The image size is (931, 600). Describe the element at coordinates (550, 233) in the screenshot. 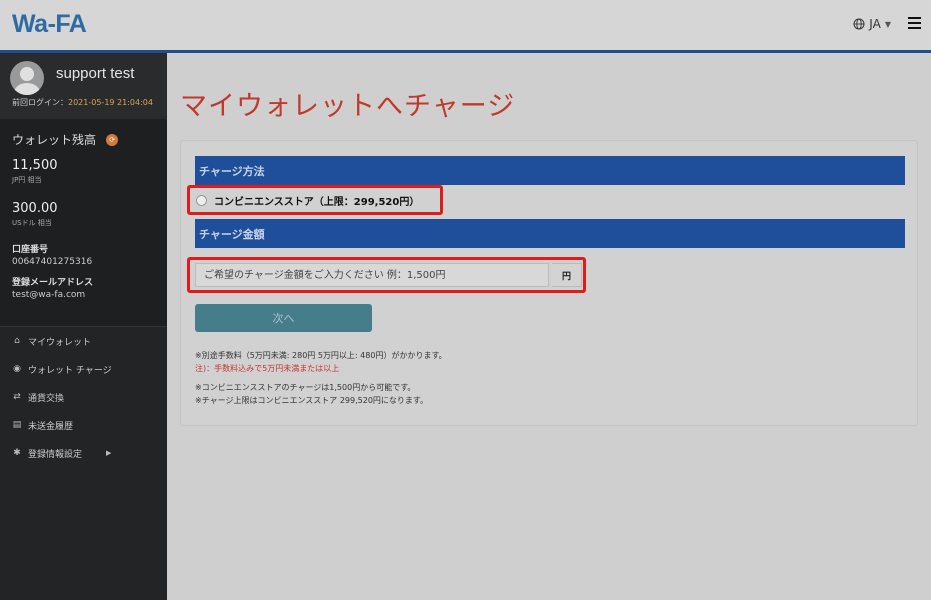

I see `section-charge-amount: チャージ金額` at that location.